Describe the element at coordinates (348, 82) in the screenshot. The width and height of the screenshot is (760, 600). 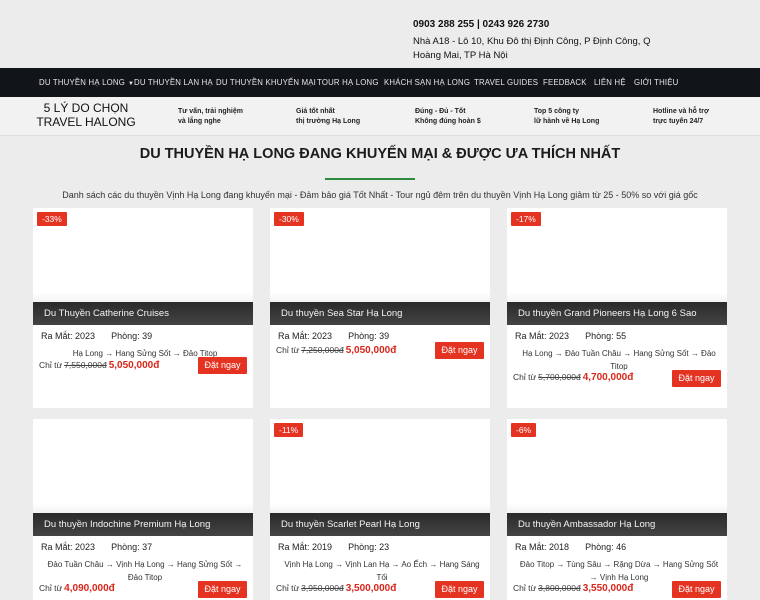
I see `nav-item-tour-ha-long: TOUR HẠ LONG` at that location.